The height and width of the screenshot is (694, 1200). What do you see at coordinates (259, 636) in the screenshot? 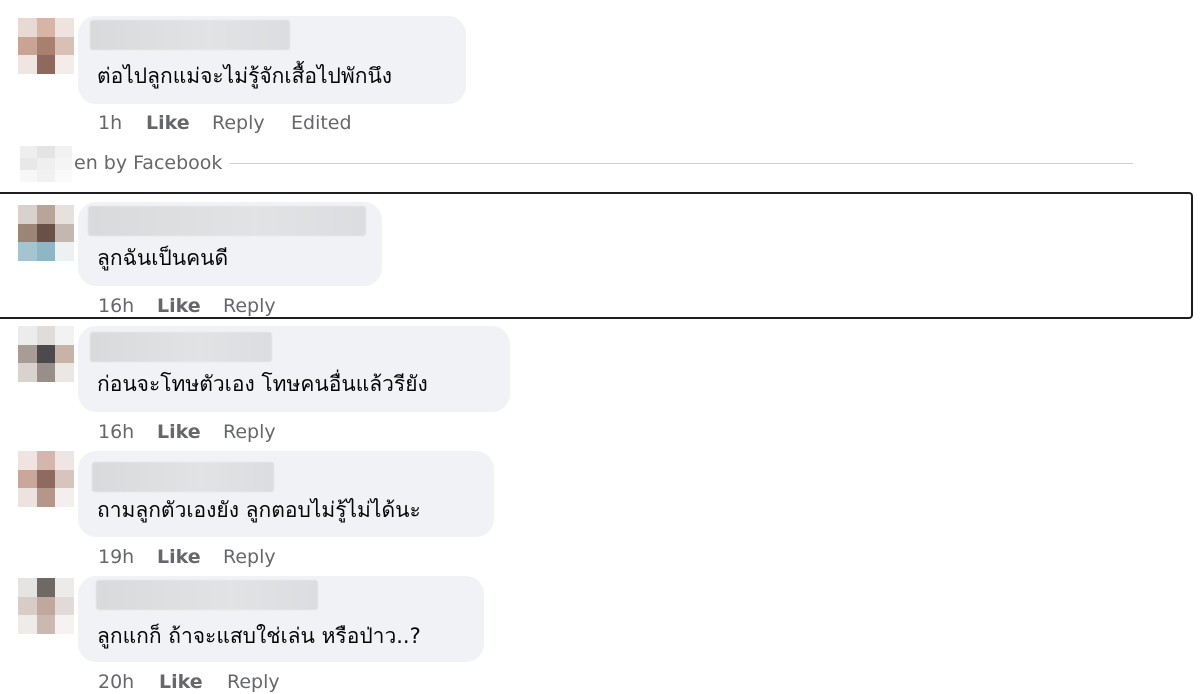
I see `comment-text: ลูกแกก็ ถ้าจะแสบใช่เล่น หรือป่าว..?` at bounding box center [259, 636].